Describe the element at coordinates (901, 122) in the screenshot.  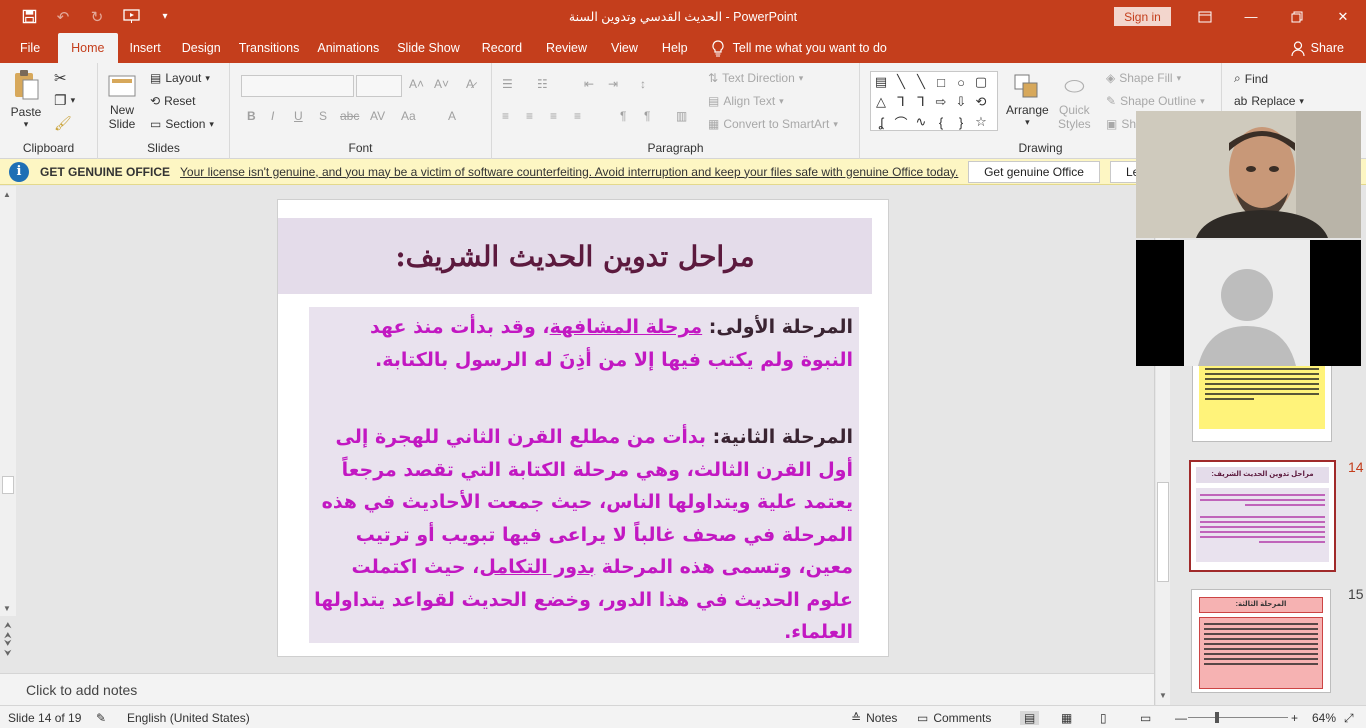
I see `arc-shape-icon: ⌒` at that location.